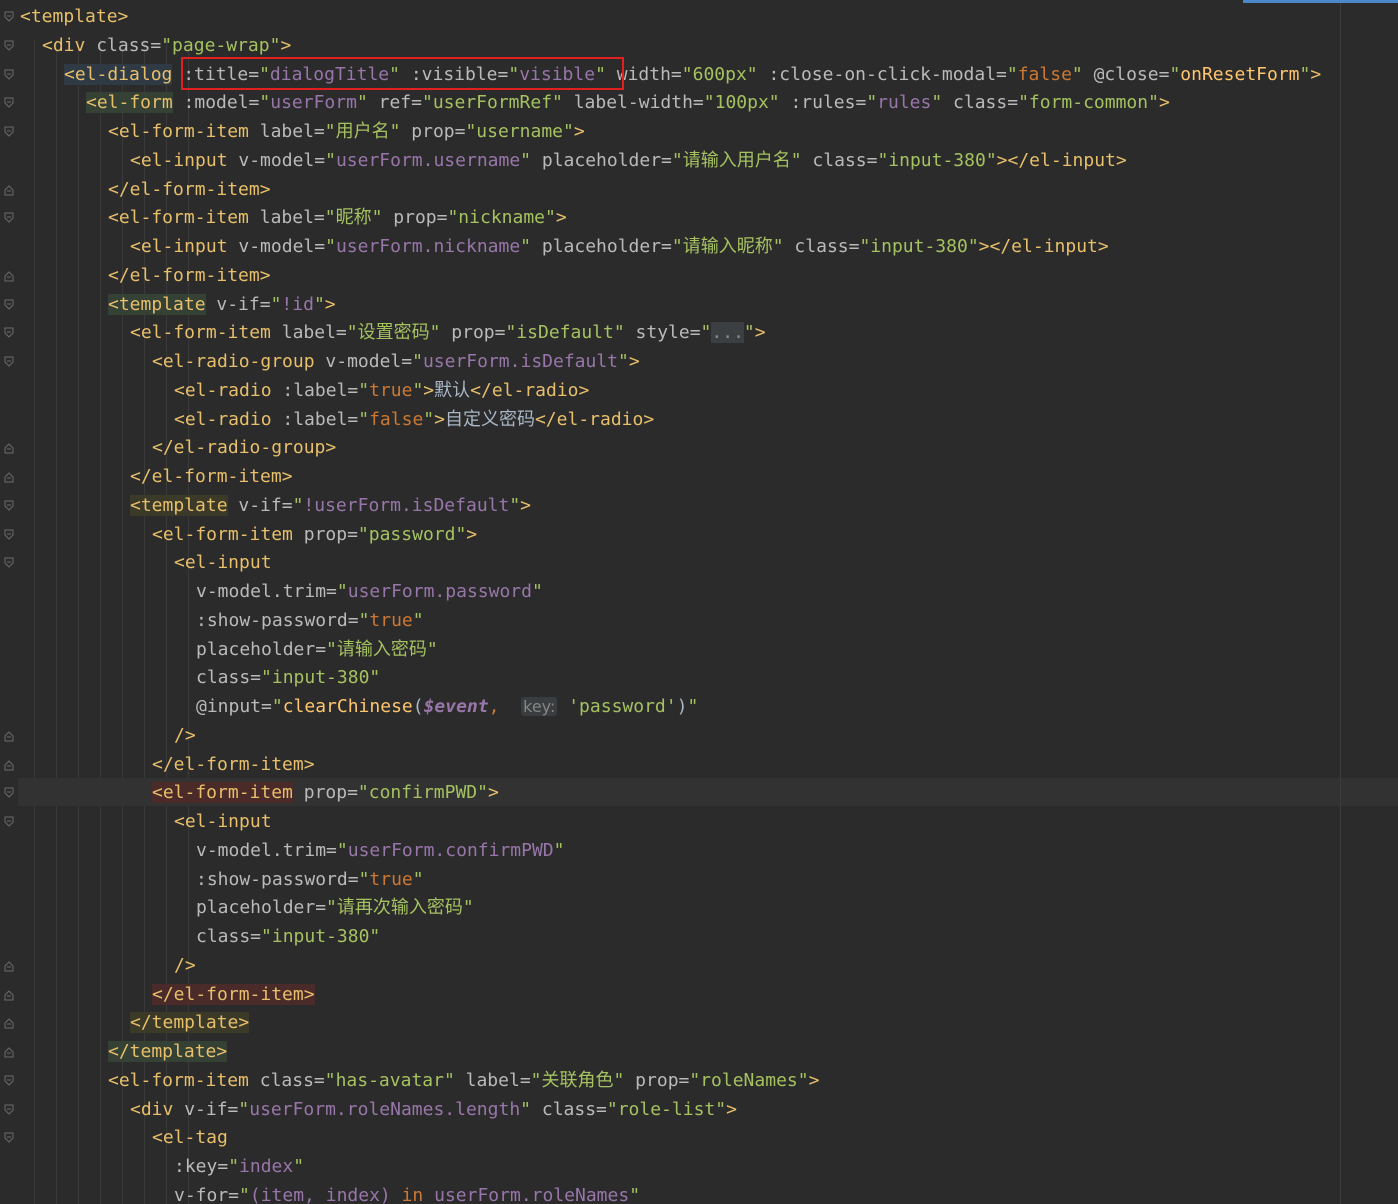 The width and height of the screenshot is (1398, 1204). I want to click on code-line: v-model.trim="userForm.confirmPWD", so click(380, 851).